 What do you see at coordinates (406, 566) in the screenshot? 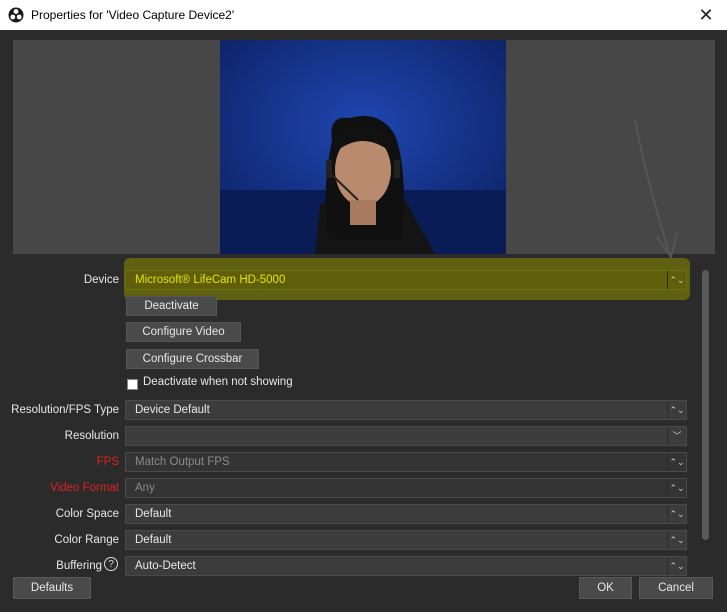
I see `buffering-select: Auto-Detect ⌃⌄` at bounding box center [406, 566].